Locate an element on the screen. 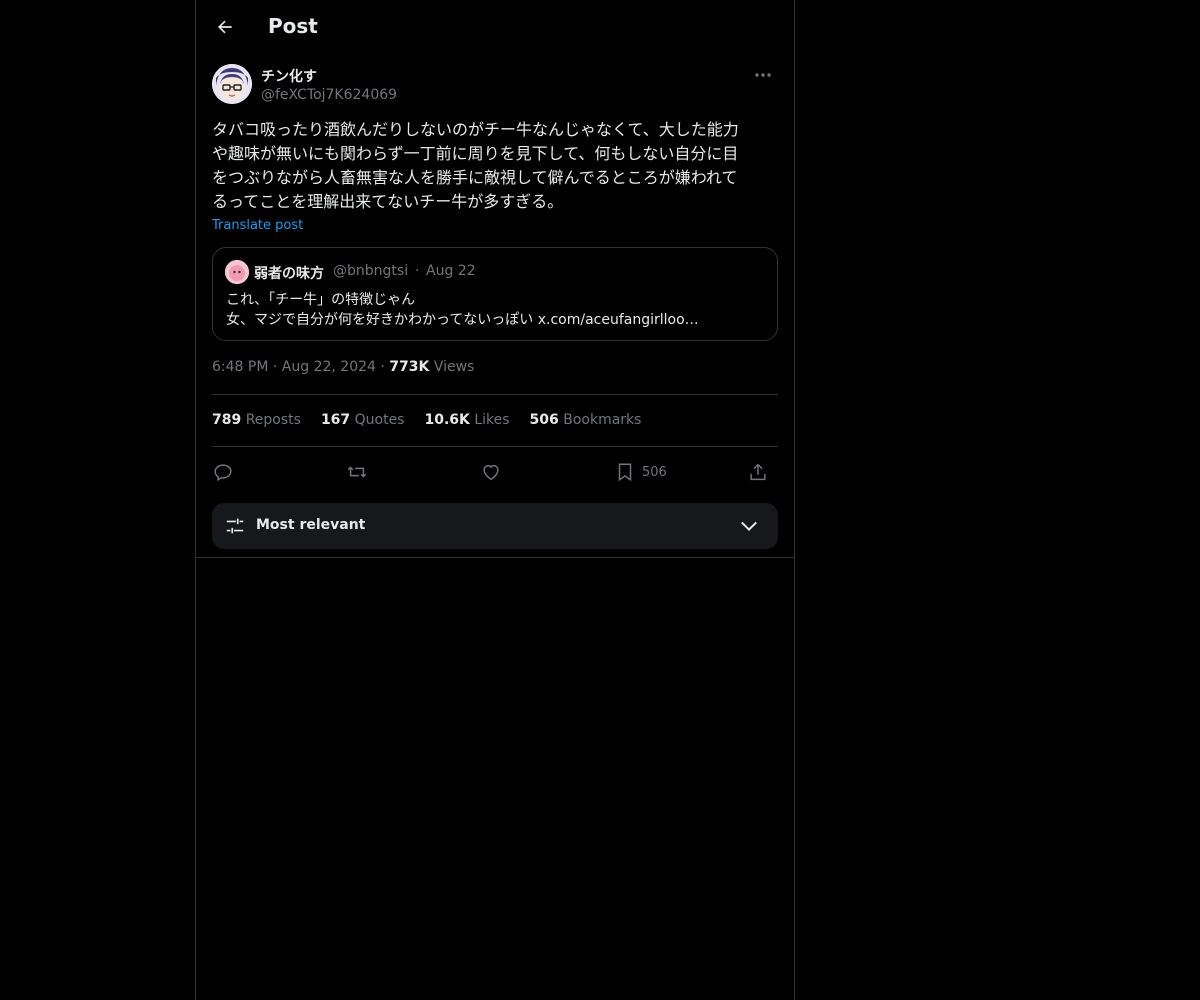  translate-post-link: Translate post is located at coordinates (257, 225).